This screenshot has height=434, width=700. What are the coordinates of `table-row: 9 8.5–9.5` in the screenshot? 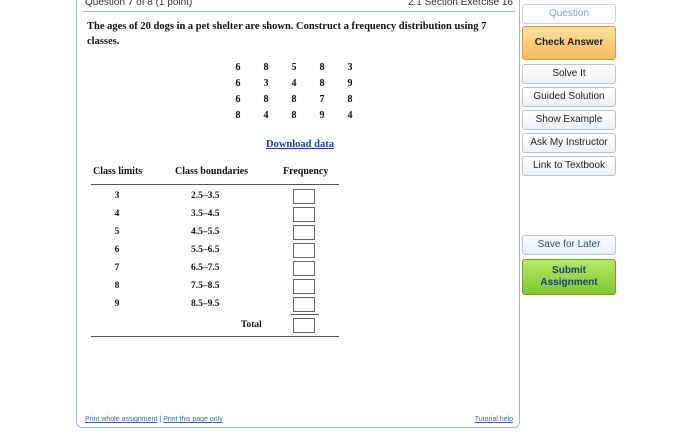 It's located at (215, 305).